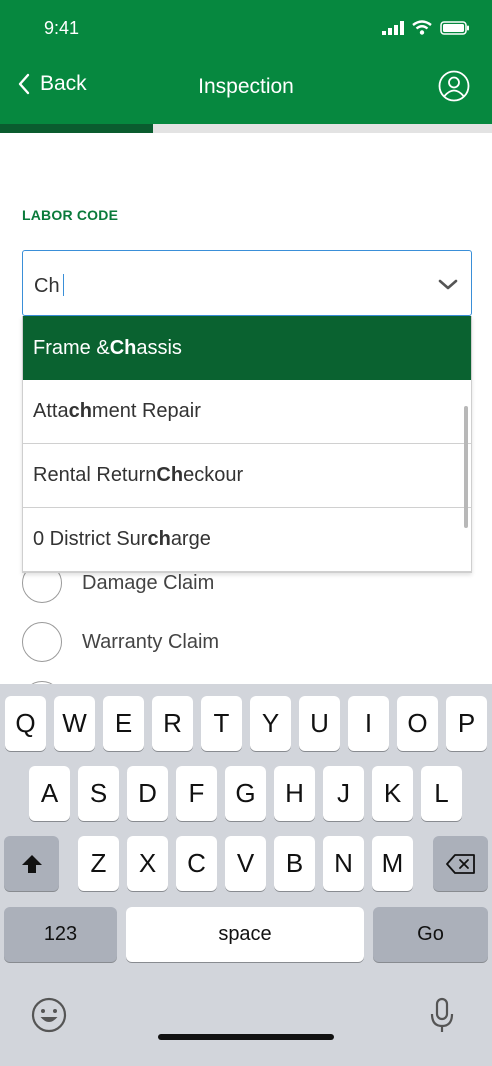 The image size is (492, 1066). Describe the element at coordinates (245, 793) in the screenshot. I see `key-g: G` at that location.